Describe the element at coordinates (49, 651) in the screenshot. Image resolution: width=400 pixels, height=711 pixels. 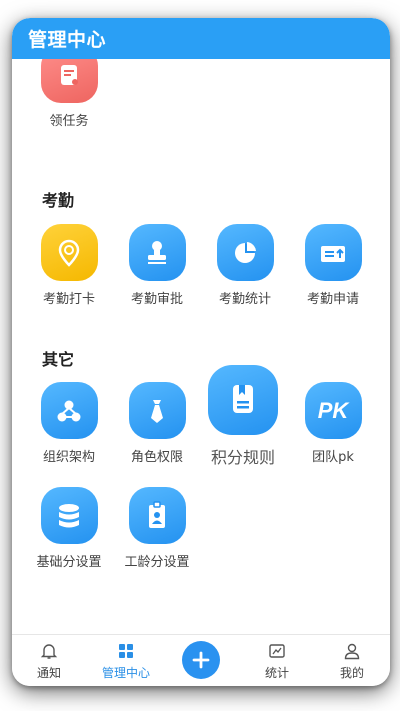
I see `bell-icon` at that location.